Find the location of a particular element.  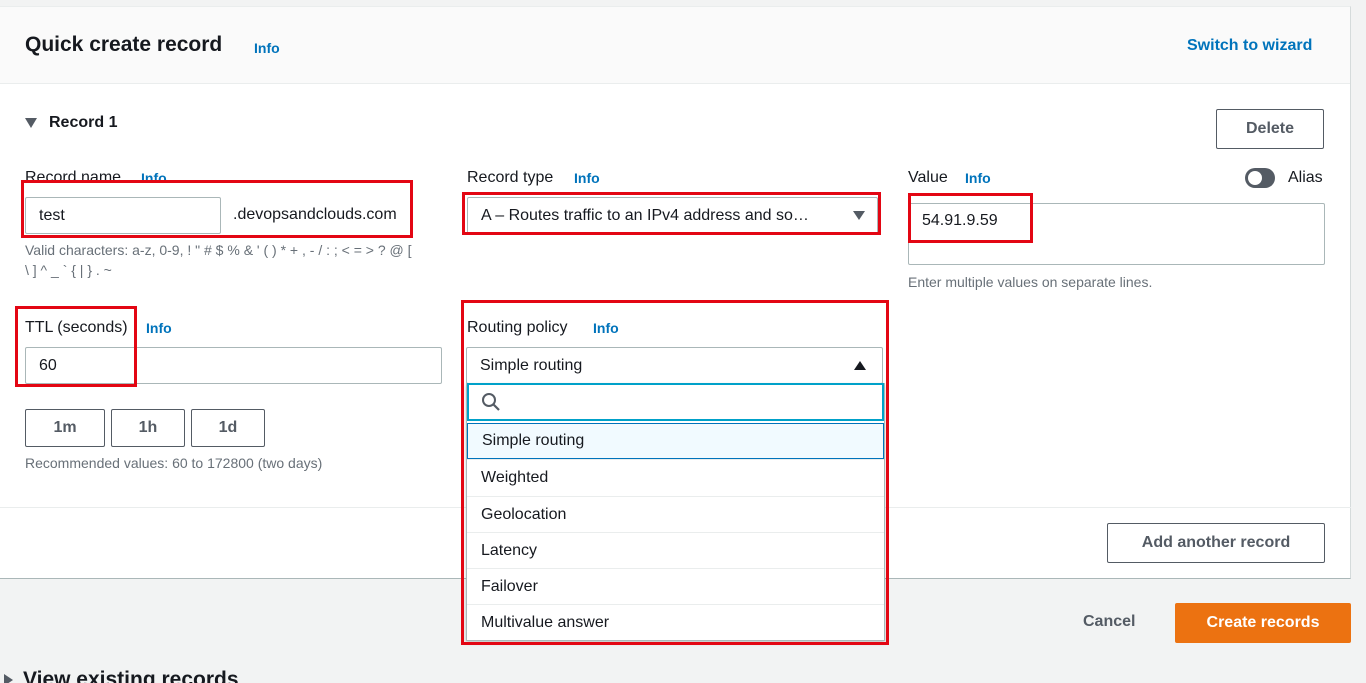

routing-option-multivalue: Multivalue answer is located at coordinates (675, 622).